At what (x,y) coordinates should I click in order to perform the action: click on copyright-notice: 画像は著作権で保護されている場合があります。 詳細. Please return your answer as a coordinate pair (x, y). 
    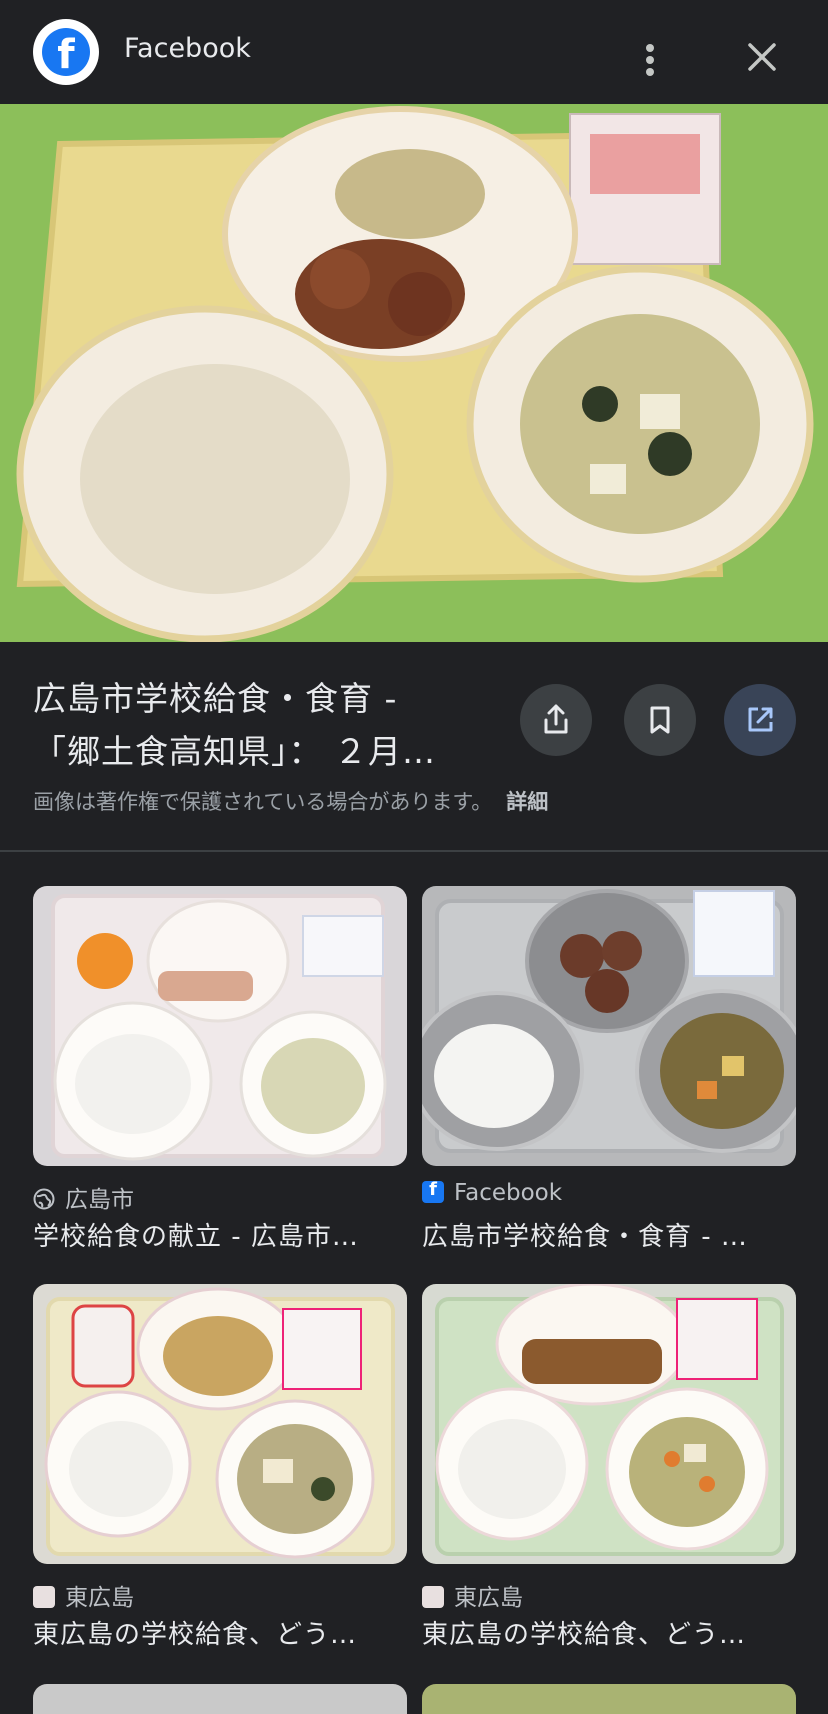
    Looking at the image, I should click on (290, 801).